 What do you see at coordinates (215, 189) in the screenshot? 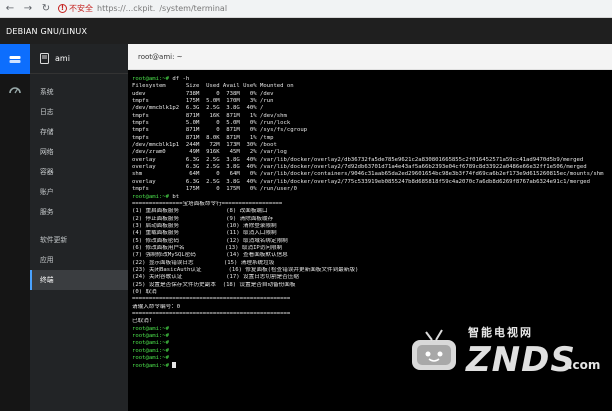
I see `terminal-text: tmpfs 175M 0 175M 0% /run/user/0` at bounding box center [215, 189].